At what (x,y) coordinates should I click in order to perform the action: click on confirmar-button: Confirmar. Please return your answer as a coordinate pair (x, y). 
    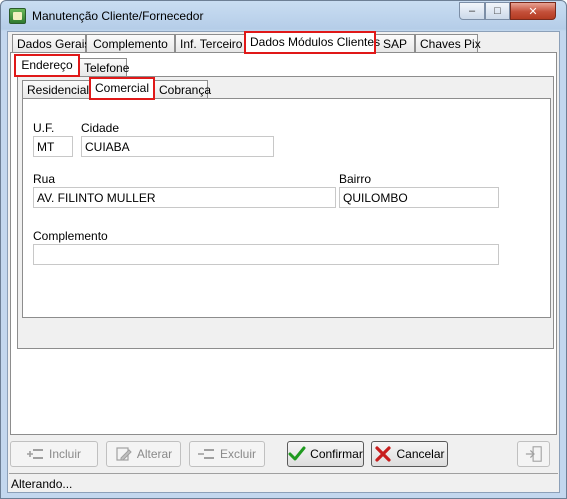
    Looking at the image, I should click on (325, 454).